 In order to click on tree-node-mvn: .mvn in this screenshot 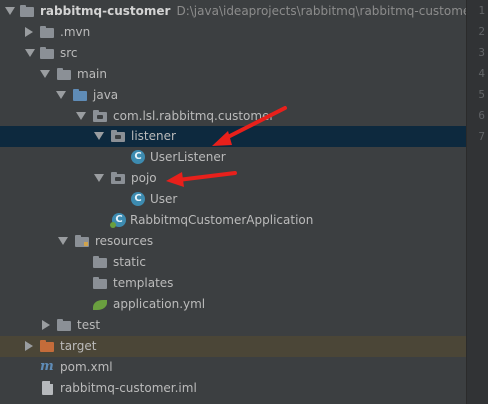, I will do `click(233, 32)`.